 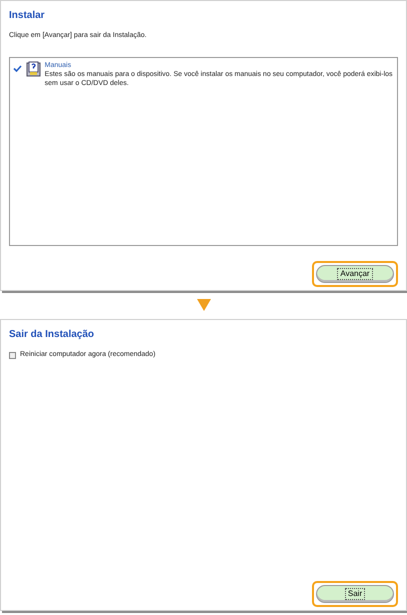 What do you see at coordinates (27, 16) in the screenshot?
I see `panel-title: Instalar` at bounding box center [27, 16].